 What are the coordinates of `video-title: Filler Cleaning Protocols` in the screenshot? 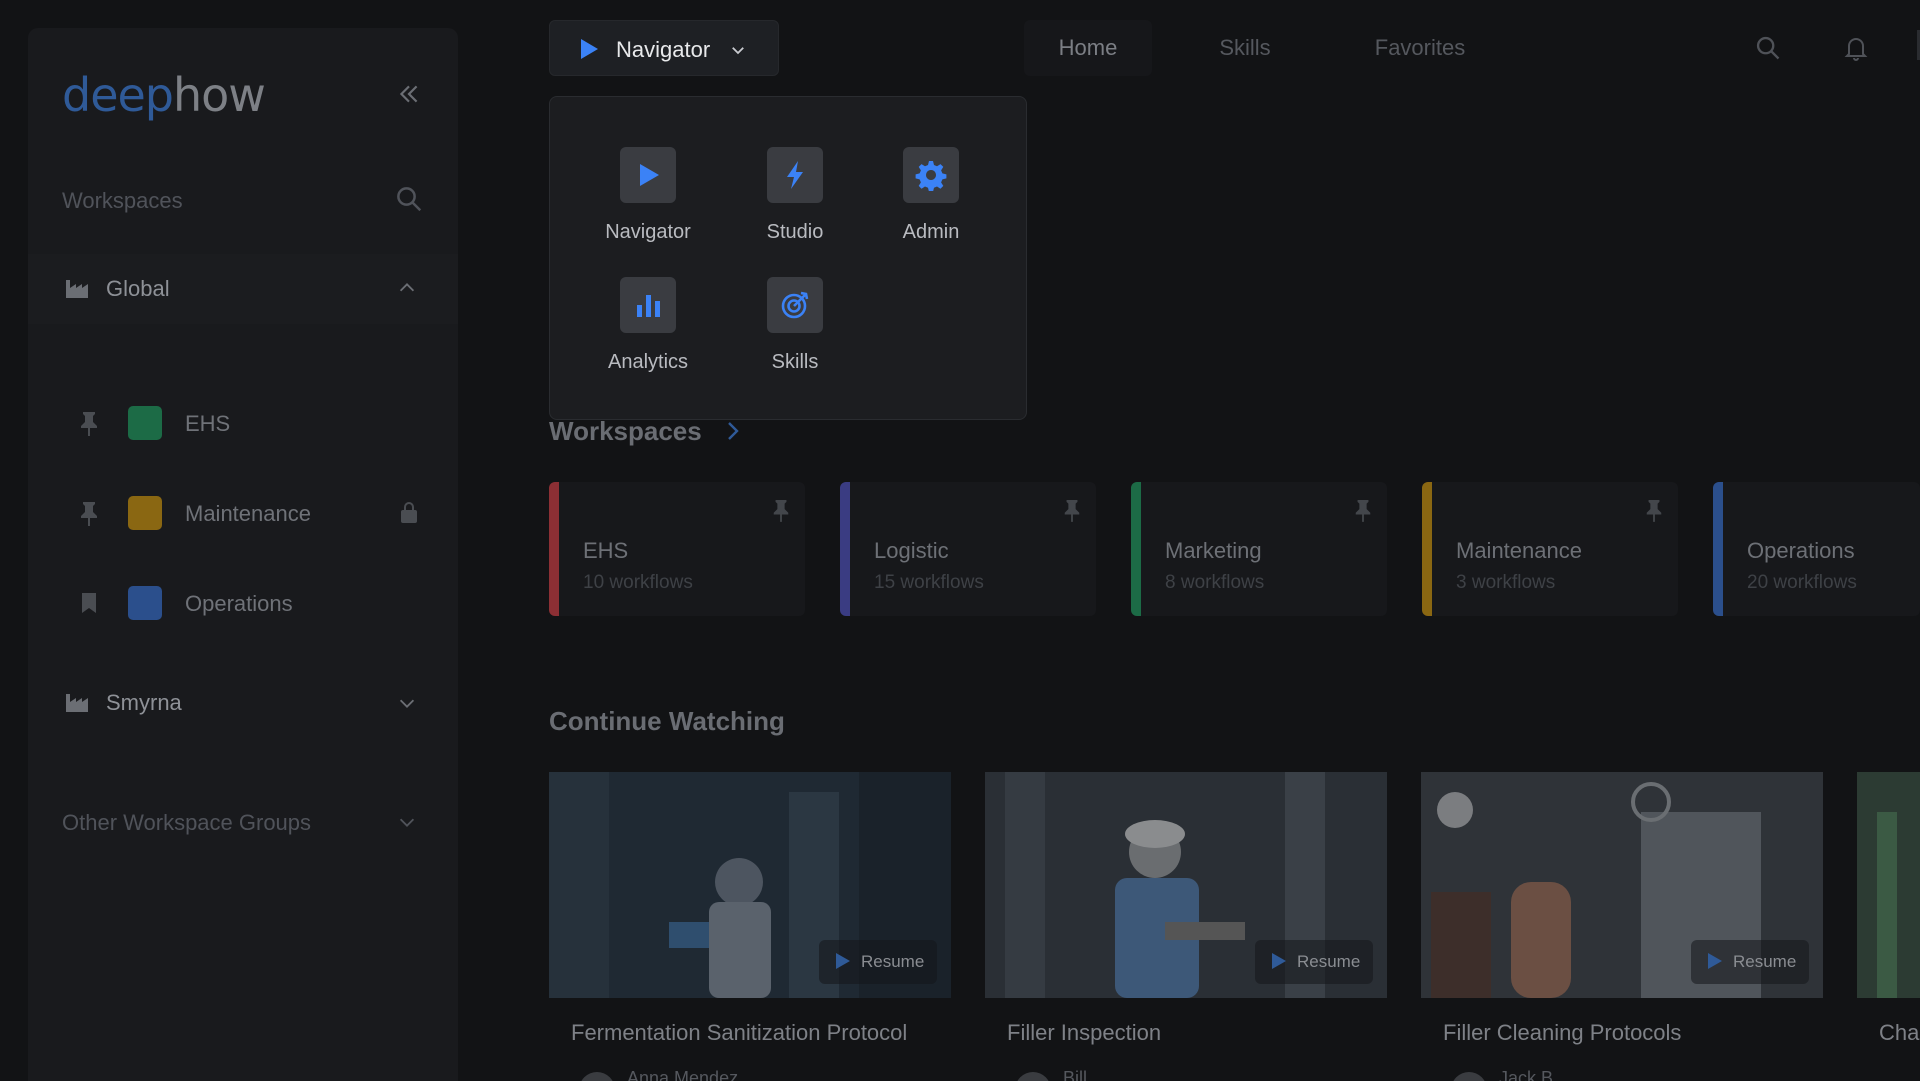 It's located at (1562, 1032).